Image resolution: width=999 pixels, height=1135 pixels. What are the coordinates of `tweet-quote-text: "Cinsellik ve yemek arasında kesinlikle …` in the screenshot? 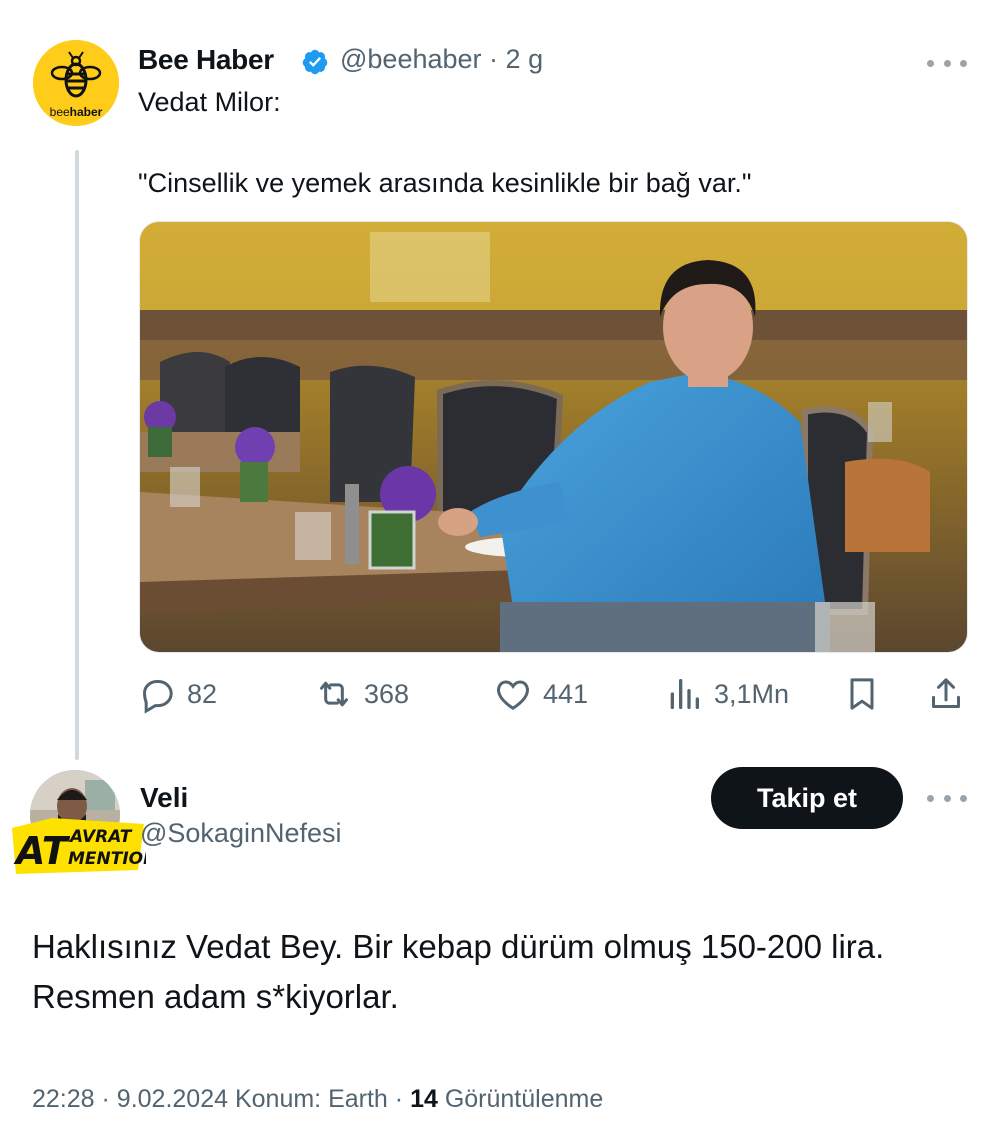 It's located at (445, 183).